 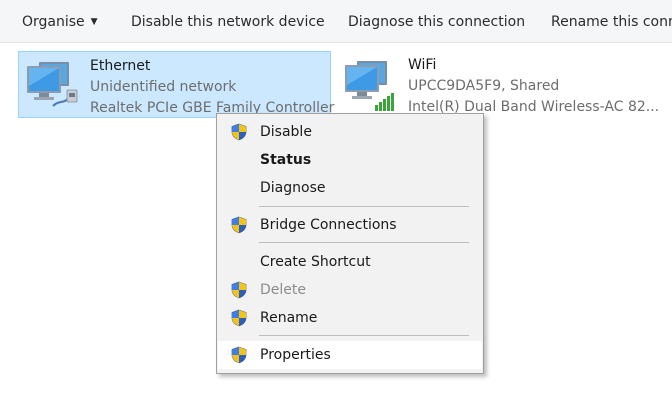 What do you see at coordinates (228, 21) in the screenshot?
I see `disable-device-button: Disable this network device` at bounding box center [228, 21].